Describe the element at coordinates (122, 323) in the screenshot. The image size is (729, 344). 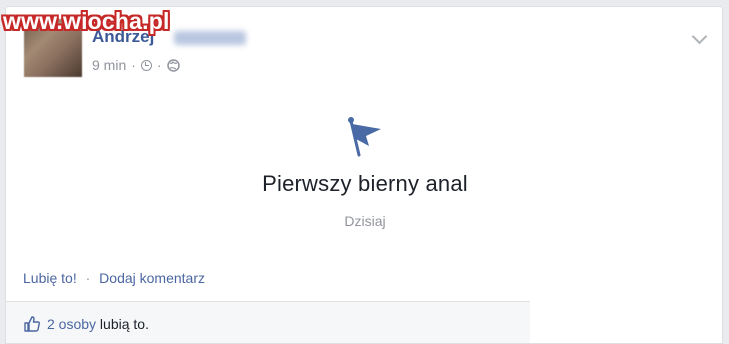
I see `likes-suffix: lubią to.` at that location.